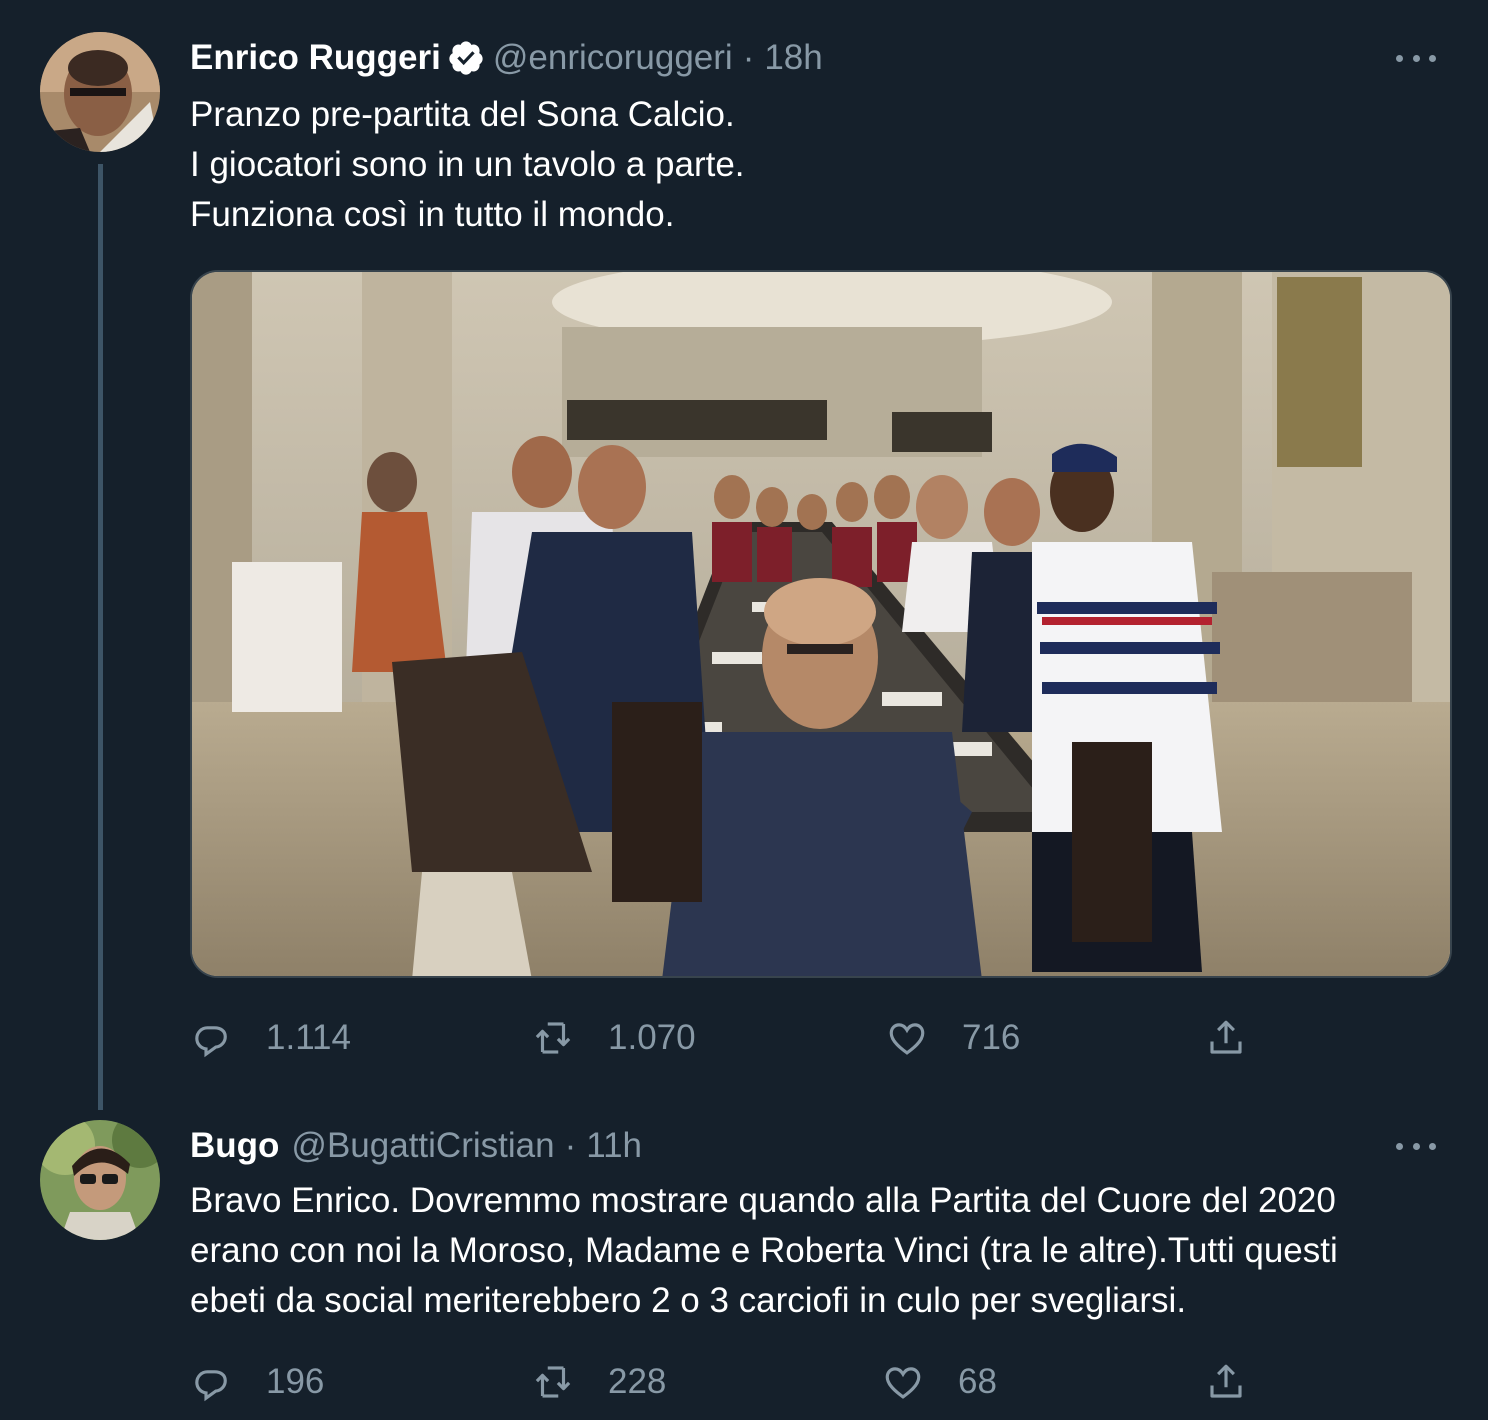 The width and height of the screenshot is (1488, 1420). I want to click on verified-badge-icon, so click(466, 58).